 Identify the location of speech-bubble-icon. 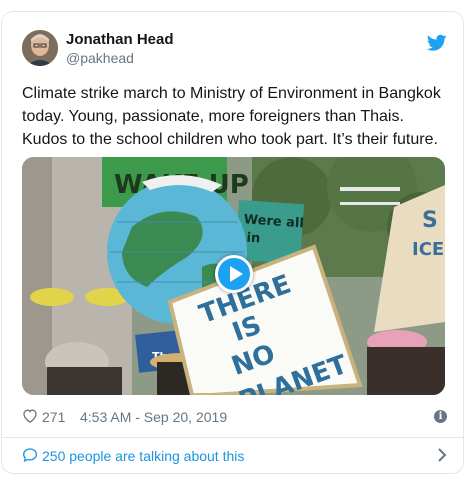
(30, 455).